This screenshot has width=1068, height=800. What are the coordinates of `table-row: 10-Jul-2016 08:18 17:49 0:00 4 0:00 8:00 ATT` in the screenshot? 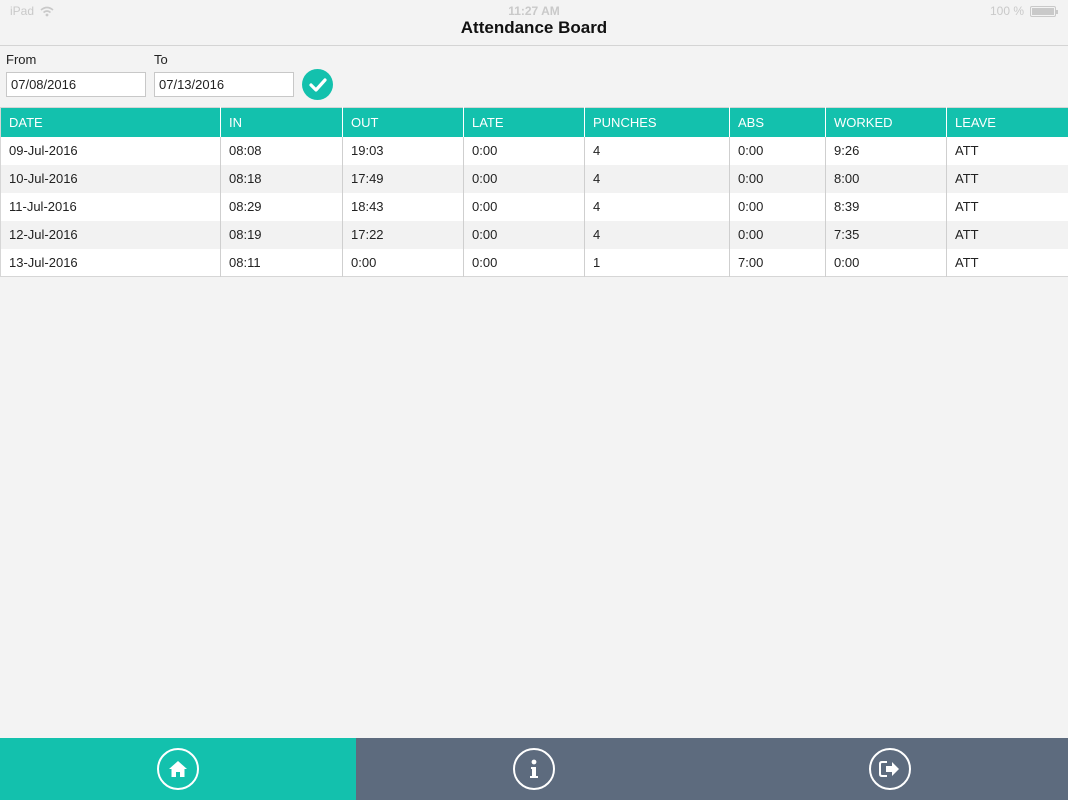 It's located at (534, 178).